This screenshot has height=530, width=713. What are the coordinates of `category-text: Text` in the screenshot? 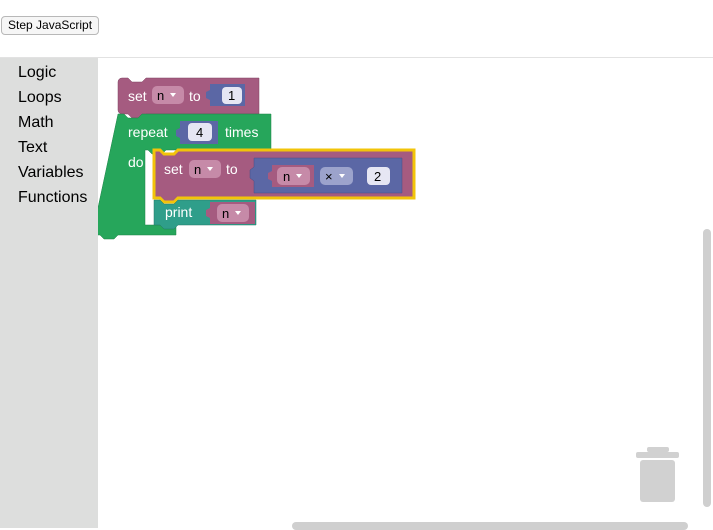 It's located at (32, 148).